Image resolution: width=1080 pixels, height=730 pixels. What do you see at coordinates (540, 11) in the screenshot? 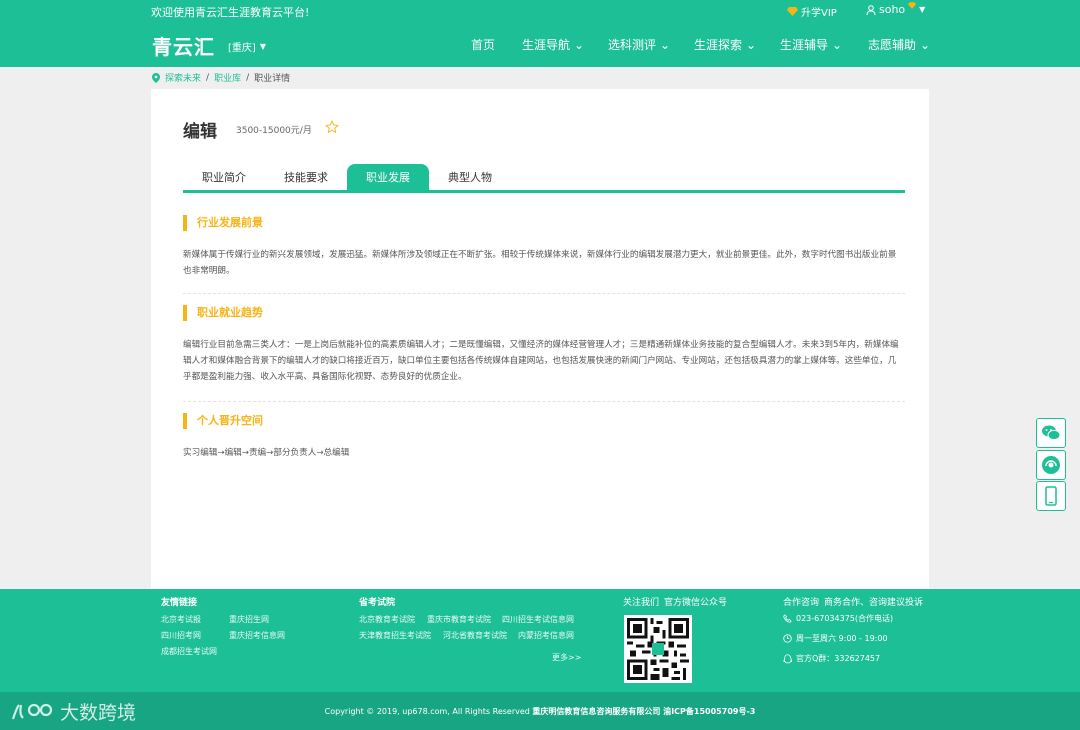
I see `top-strip: 欢迎使用青云汇生涯教育云平台! 升学VIP soho ▼` at bounding box center [540, 11].